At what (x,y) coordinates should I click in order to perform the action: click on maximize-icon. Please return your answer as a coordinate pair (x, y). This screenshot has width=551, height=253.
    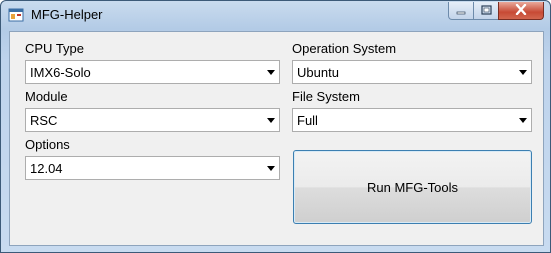
    Looking at the image, I should click on (486, 11).